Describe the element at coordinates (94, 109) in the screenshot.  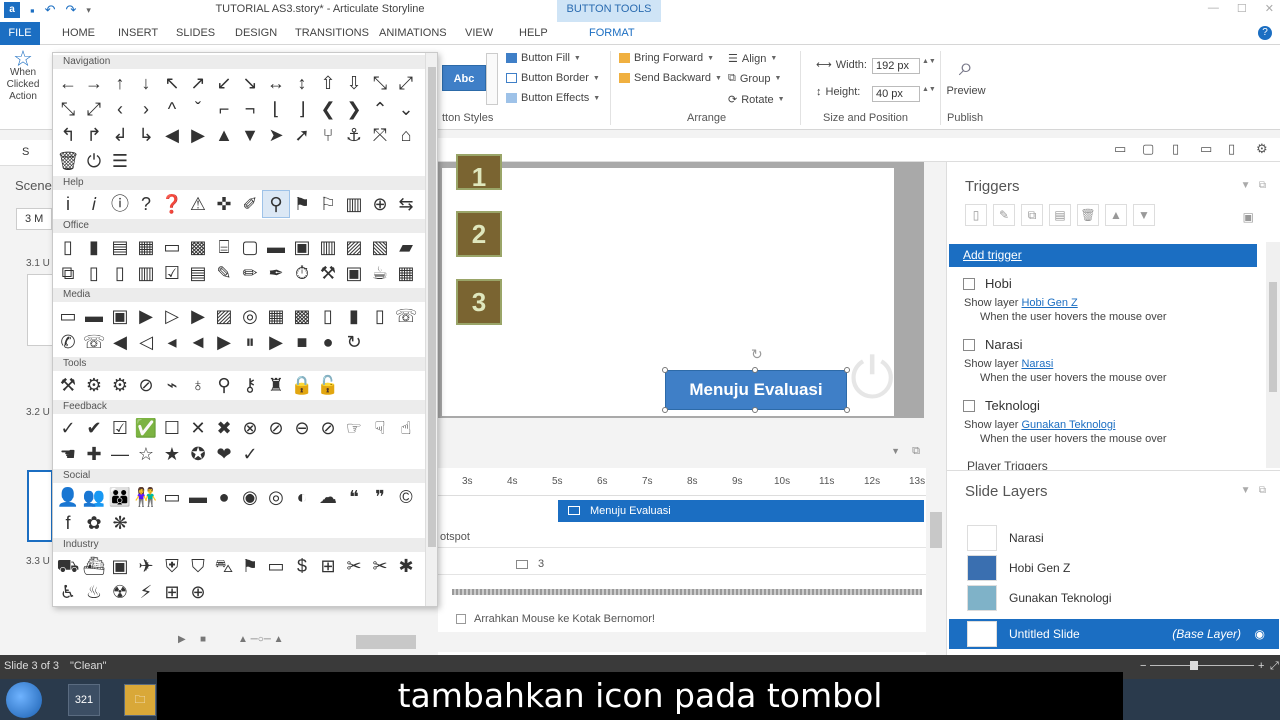
I see `gallery-icon: ⤢` at that location.